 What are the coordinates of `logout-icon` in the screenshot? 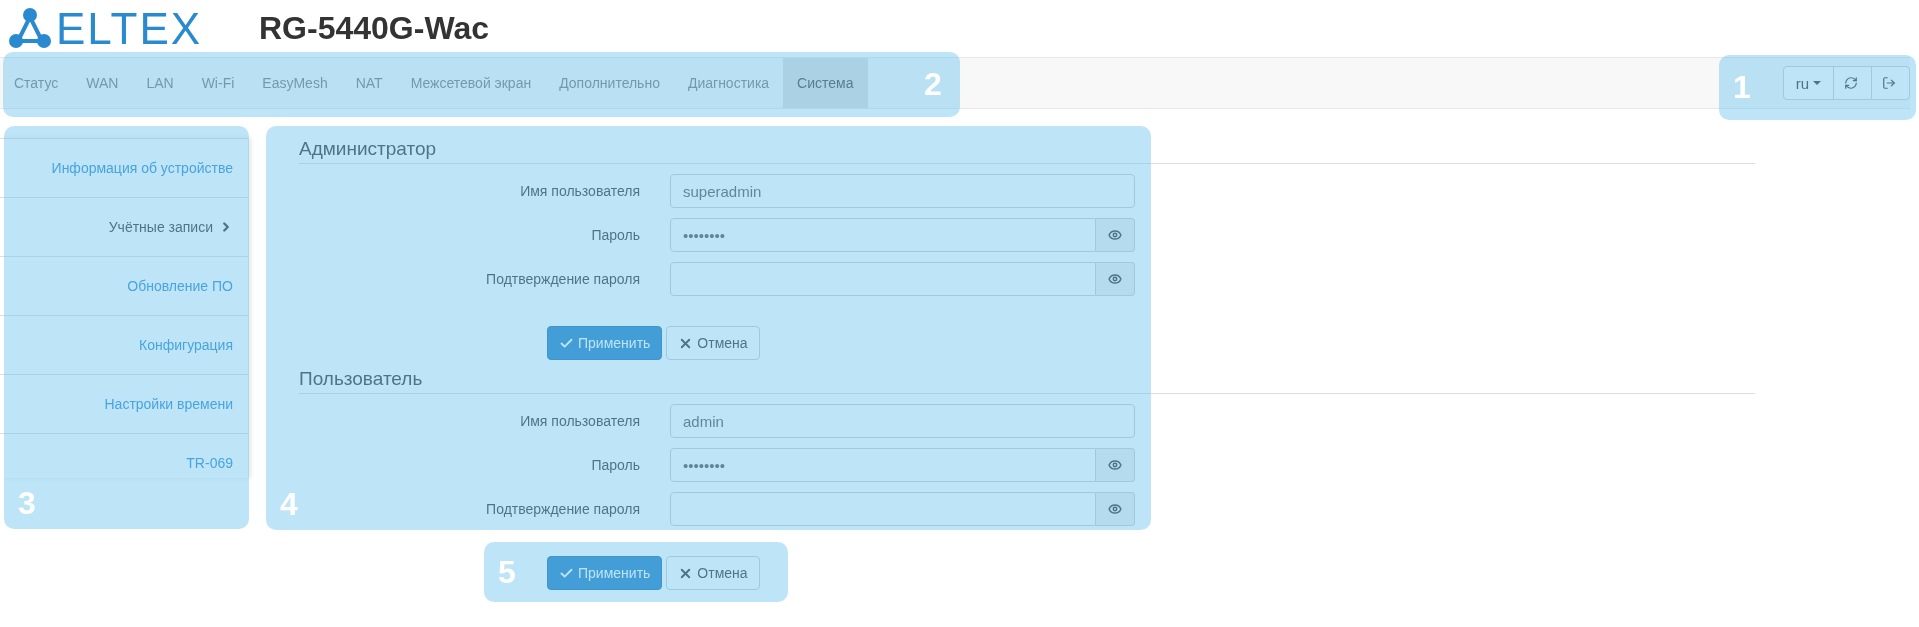 It's located at (1889, 83).